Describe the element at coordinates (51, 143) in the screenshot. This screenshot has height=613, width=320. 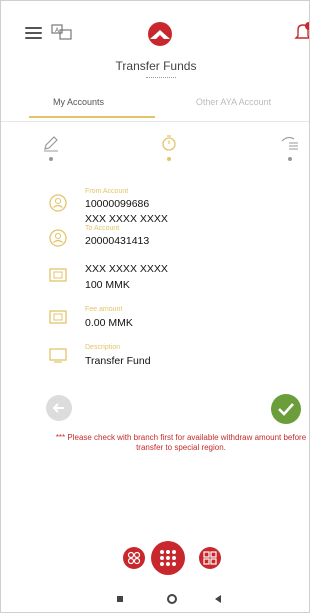
I see `pencil-icon` at that location.